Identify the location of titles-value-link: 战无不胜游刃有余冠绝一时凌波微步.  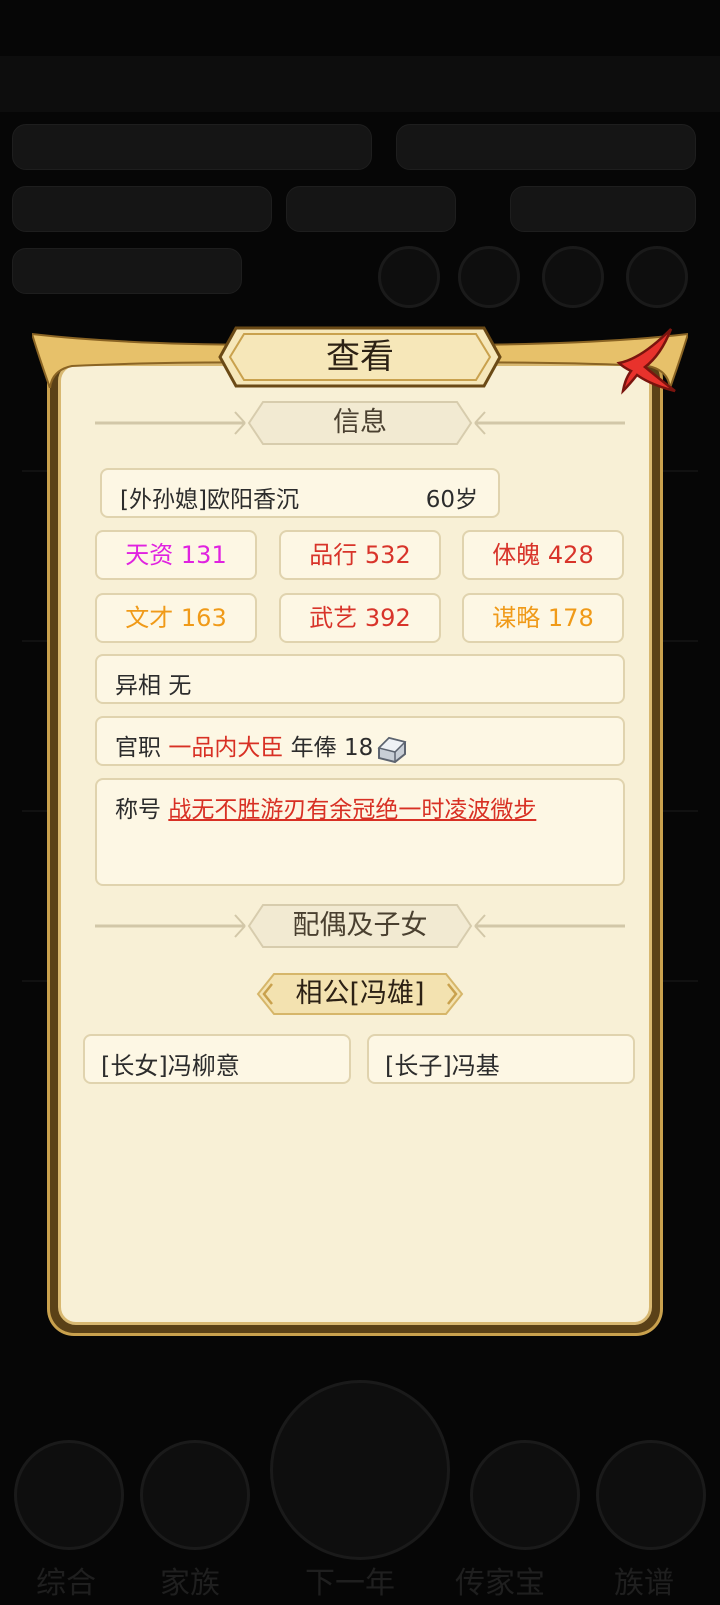
(352, 810).